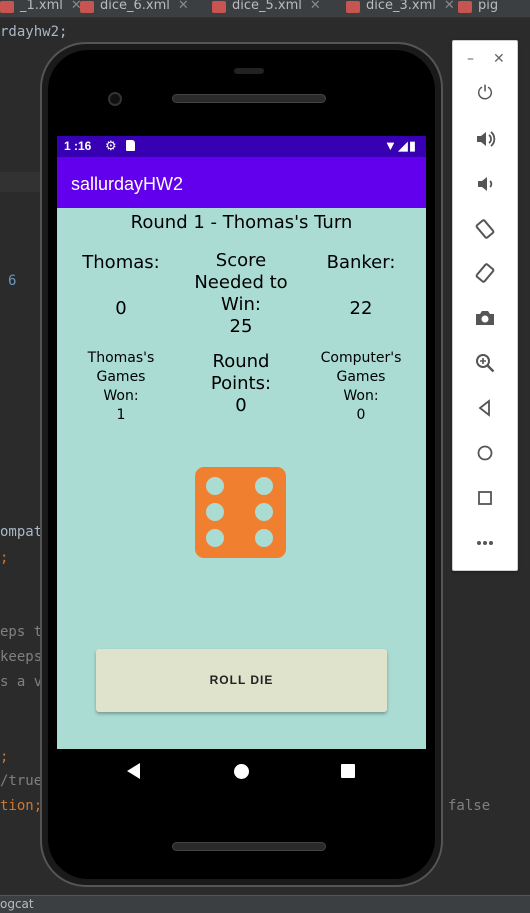  Describe the element at coordinates (21, 632) in the screenshot. I see `code-line: eps t` at that location.